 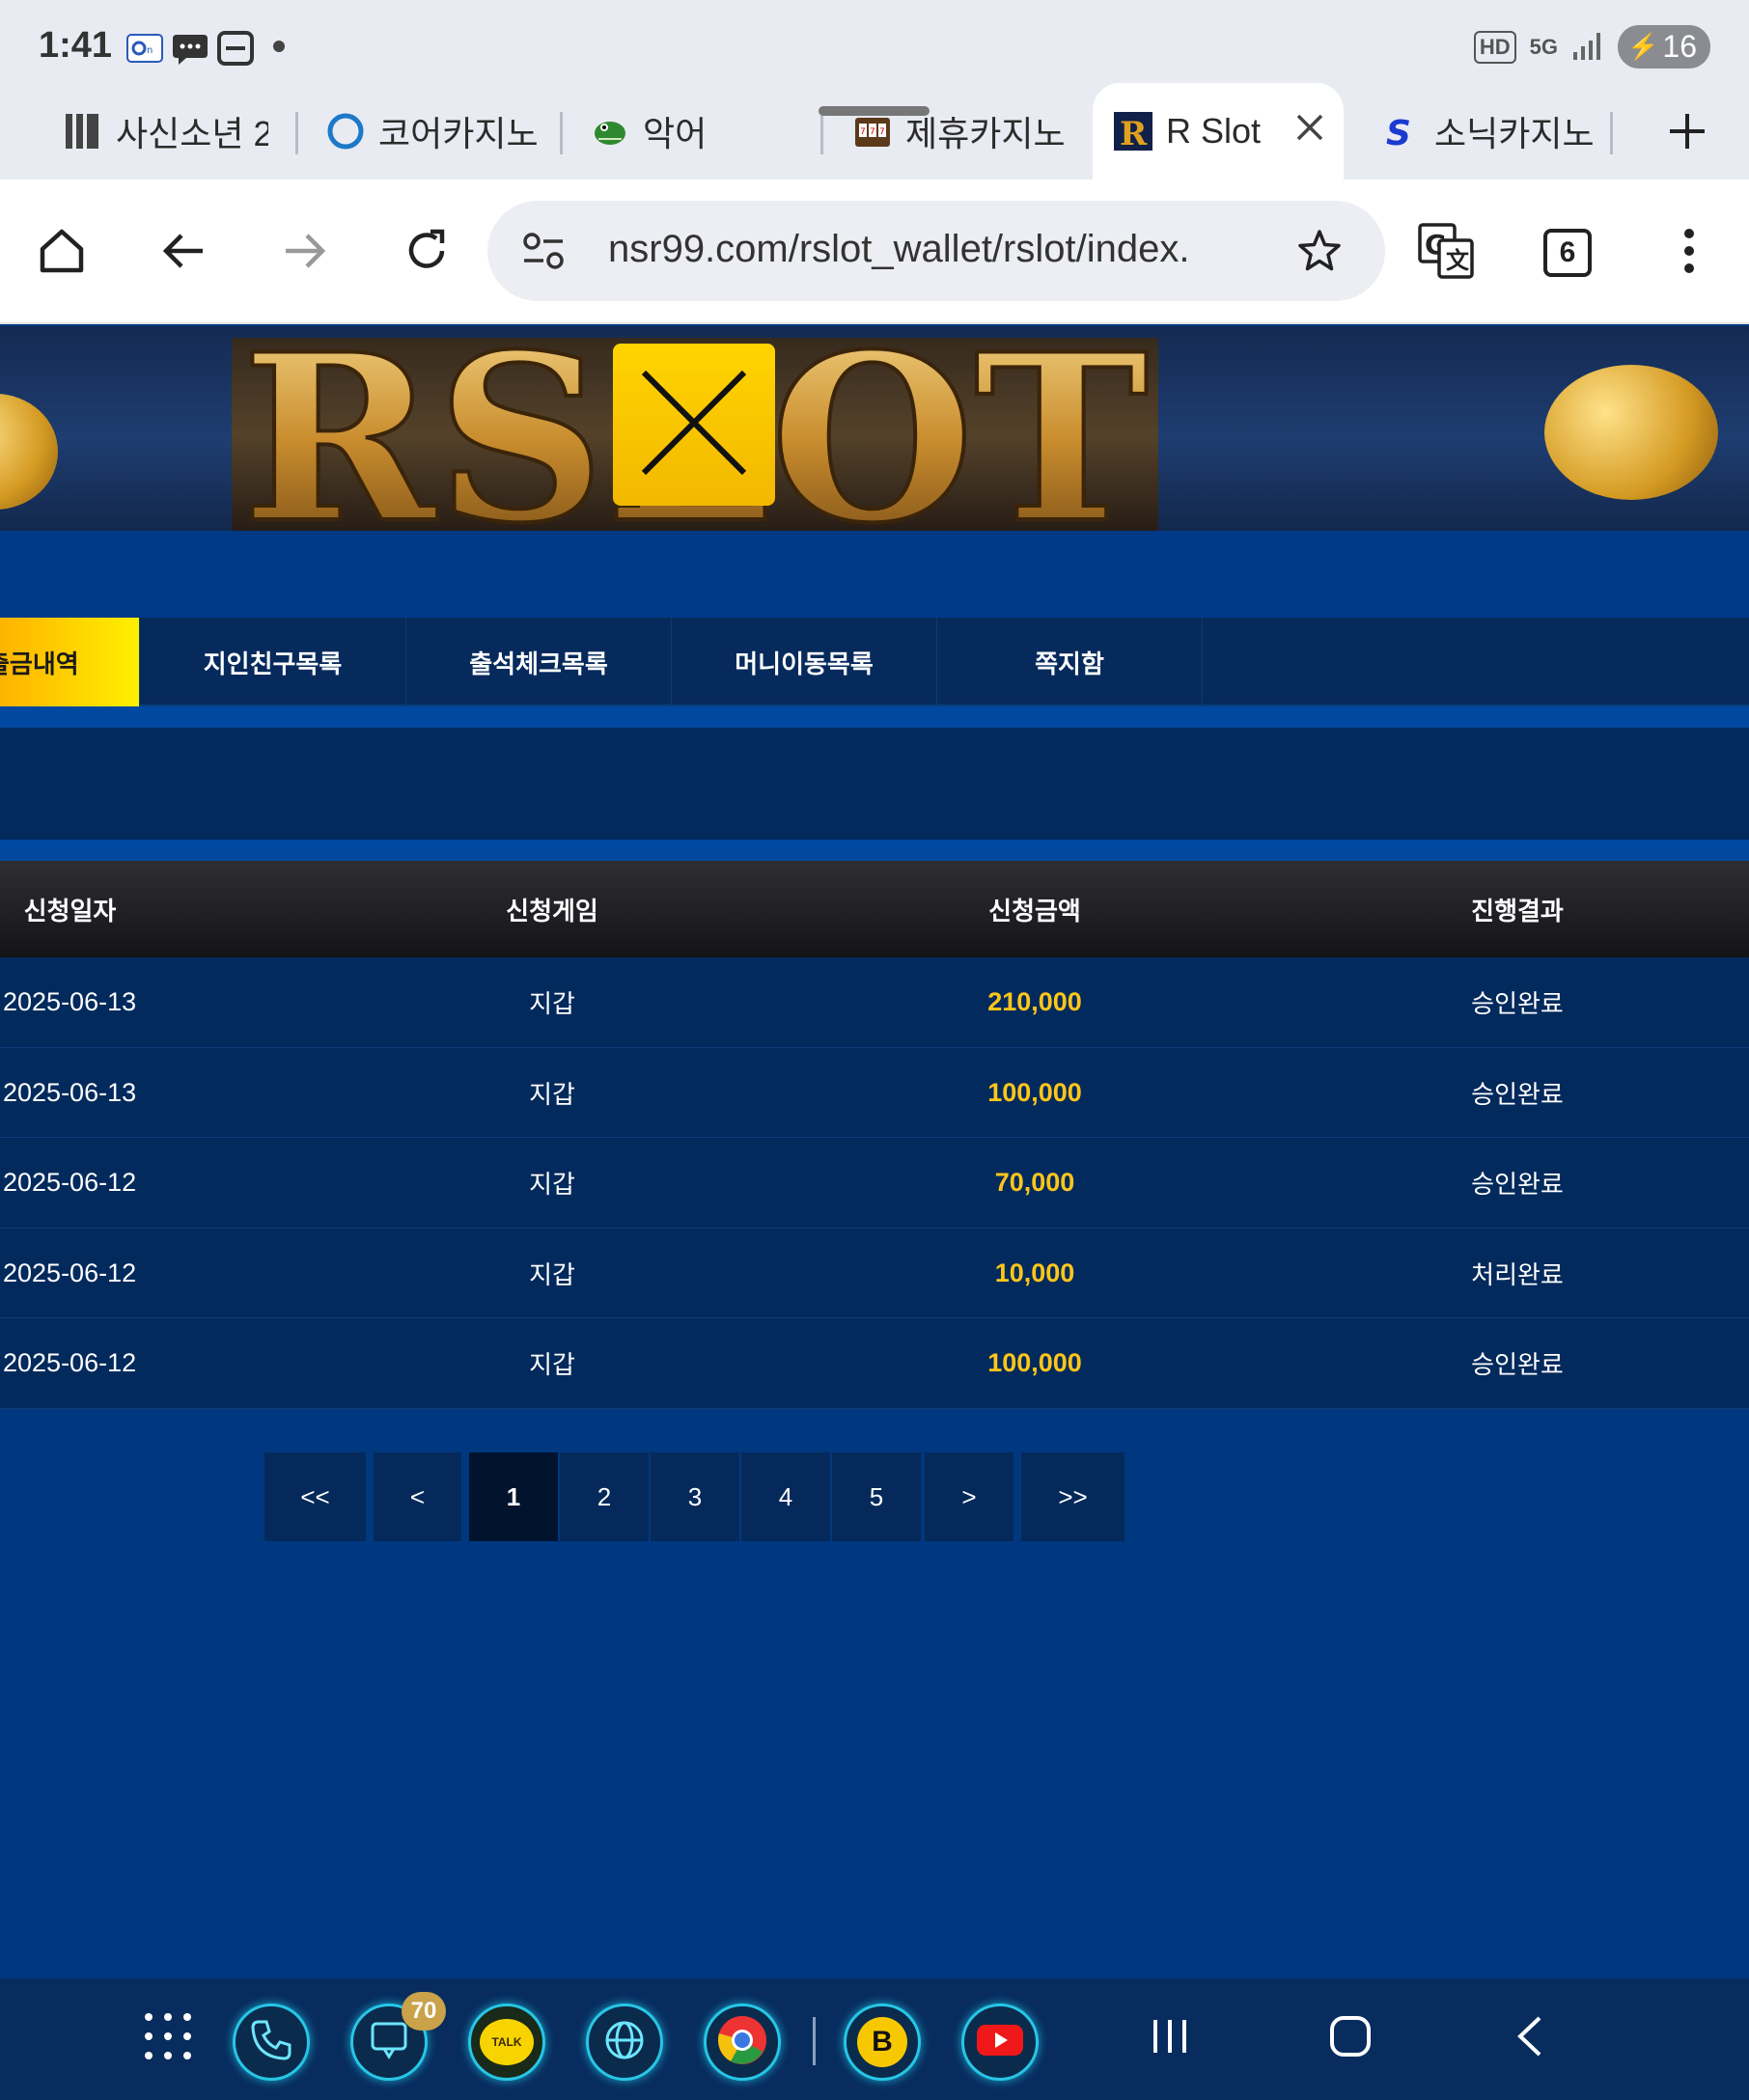 What do you see at coordinates (1517, 911) in the screenshot?
I see `column-header-result: 진행결과` at bounding box center [1517, 911].